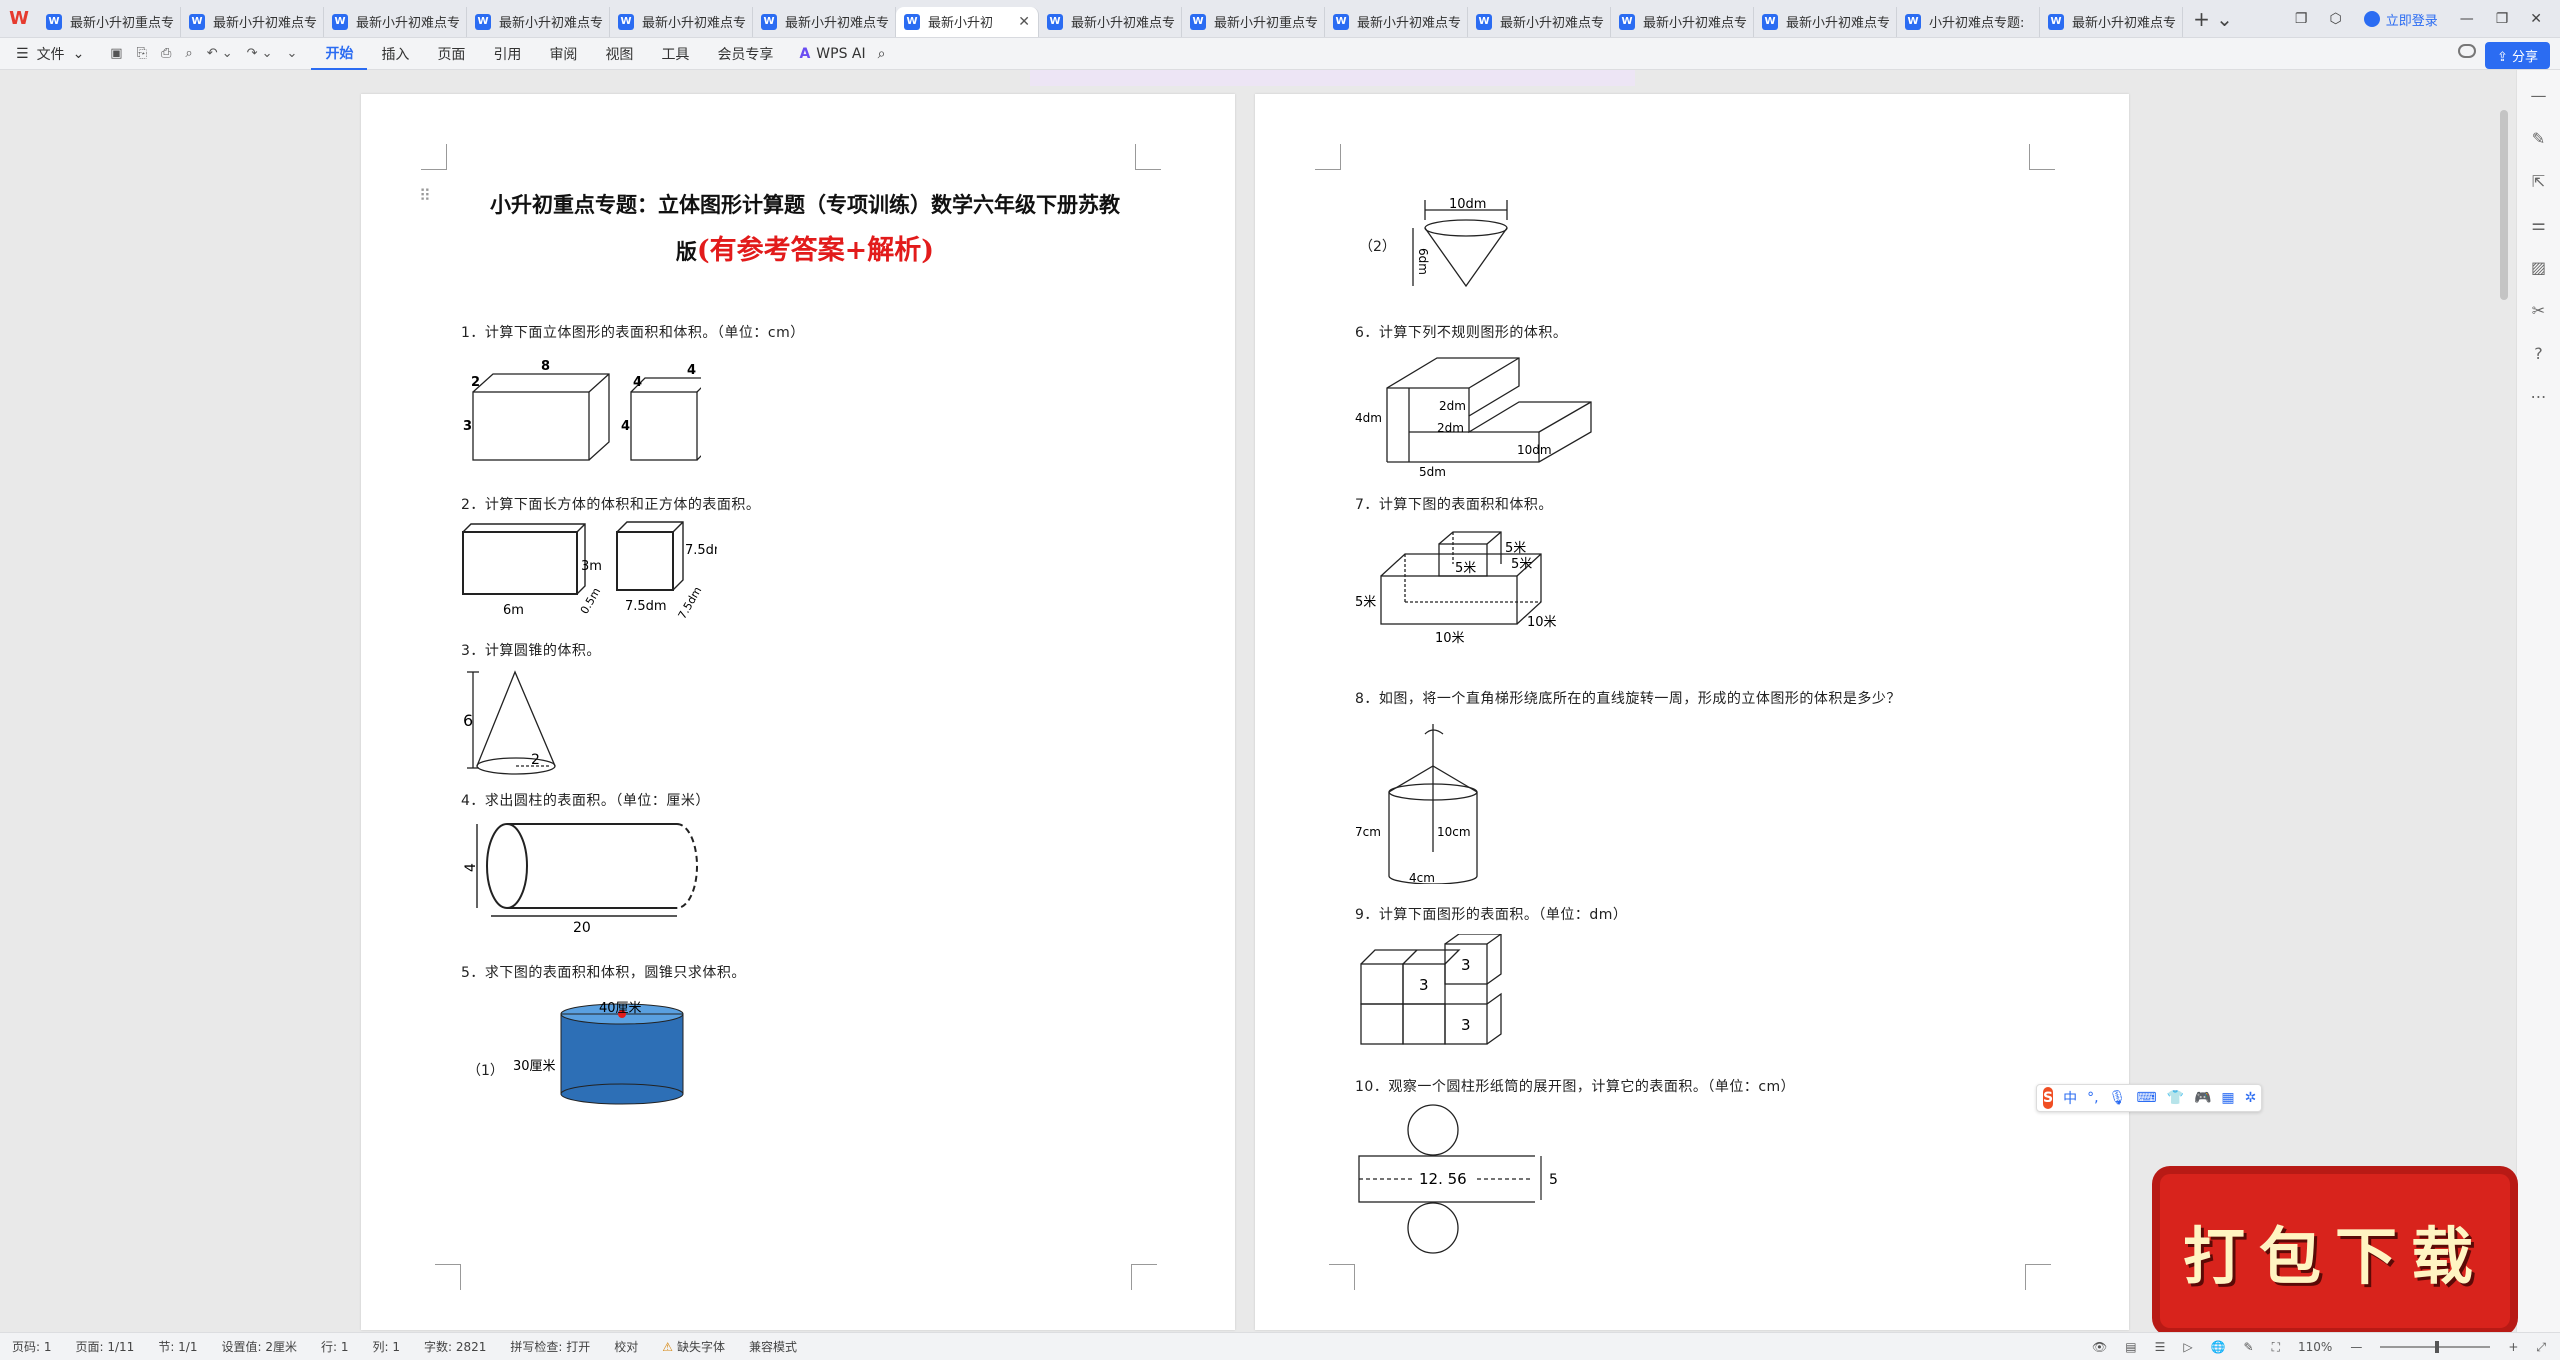 The image size is (2560, 1360). Describe the element at coordinates (2539, 396) in the screenshot. I see `more-options-icon: ⋯` at that location.